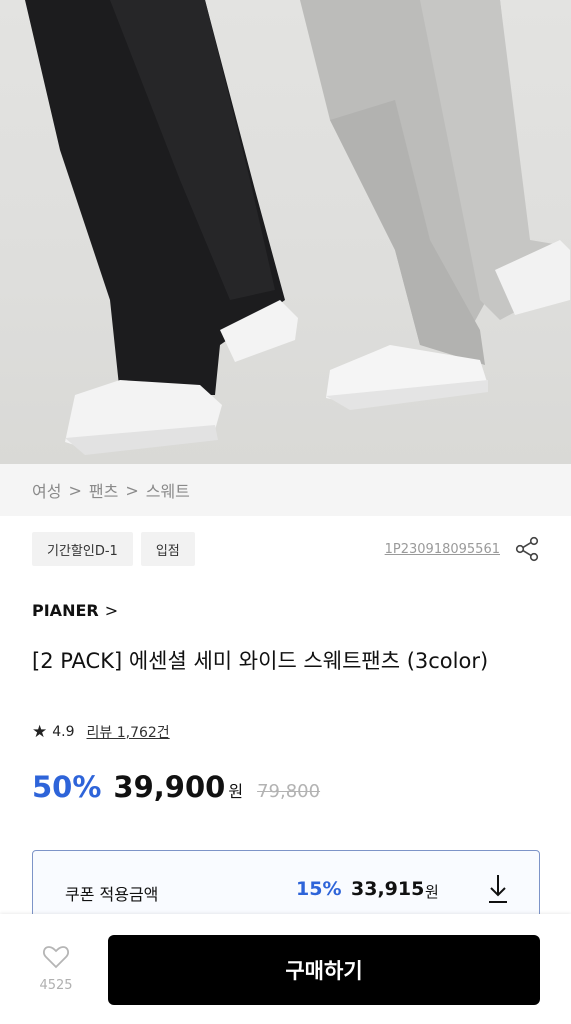 Image resolution: width=571 pixels, height=1024 pixels. I want to click on breadcrumb: 여성 > 팬츠 > 스웨트, so click(285, 490).